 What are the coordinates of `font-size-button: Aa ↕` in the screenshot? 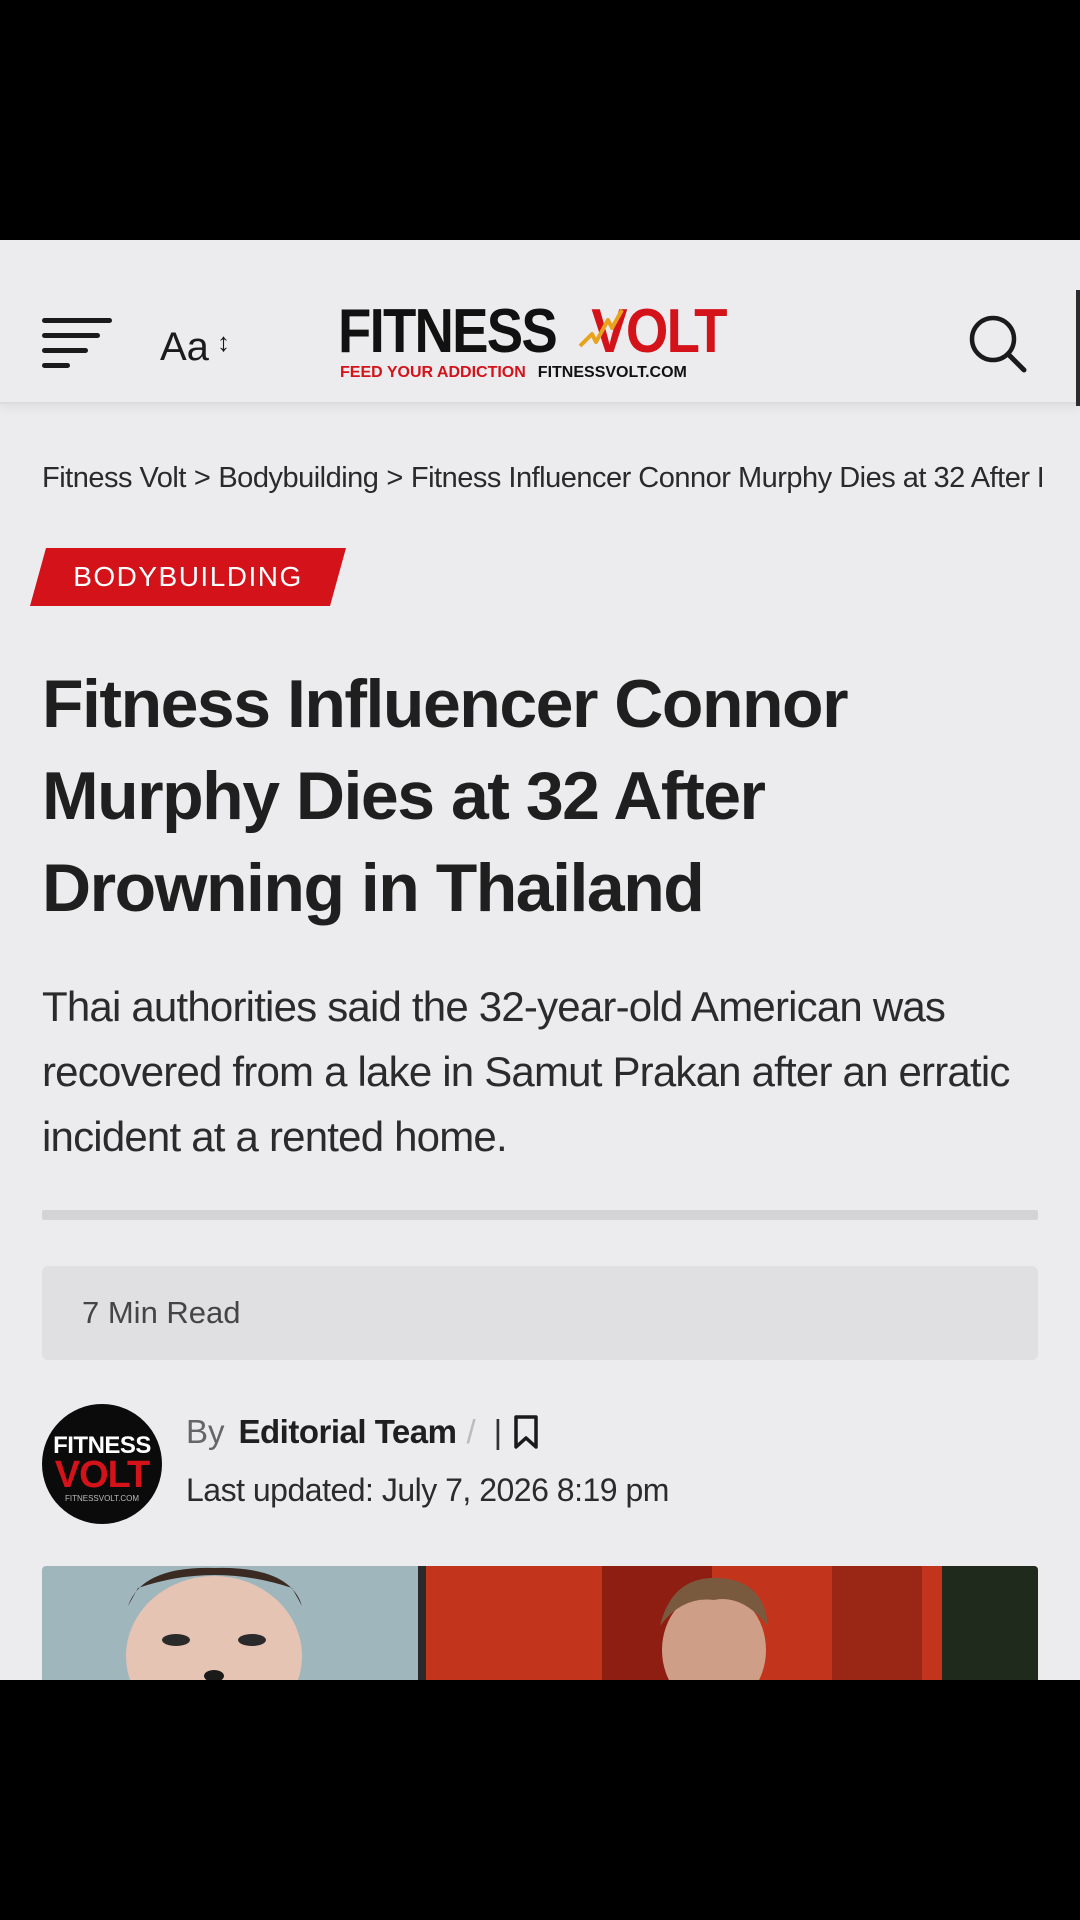 It's located at (195, 347).